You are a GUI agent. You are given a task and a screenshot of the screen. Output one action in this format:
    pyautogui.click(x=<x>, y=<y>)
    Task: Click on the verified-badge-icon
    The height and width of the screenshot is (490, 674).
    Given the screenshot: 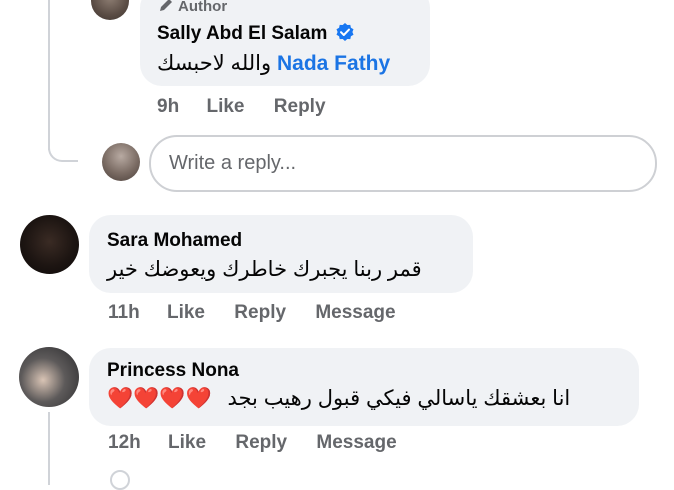 What is the action you would take?
    pyautogui.click(x=345, y=32)
    